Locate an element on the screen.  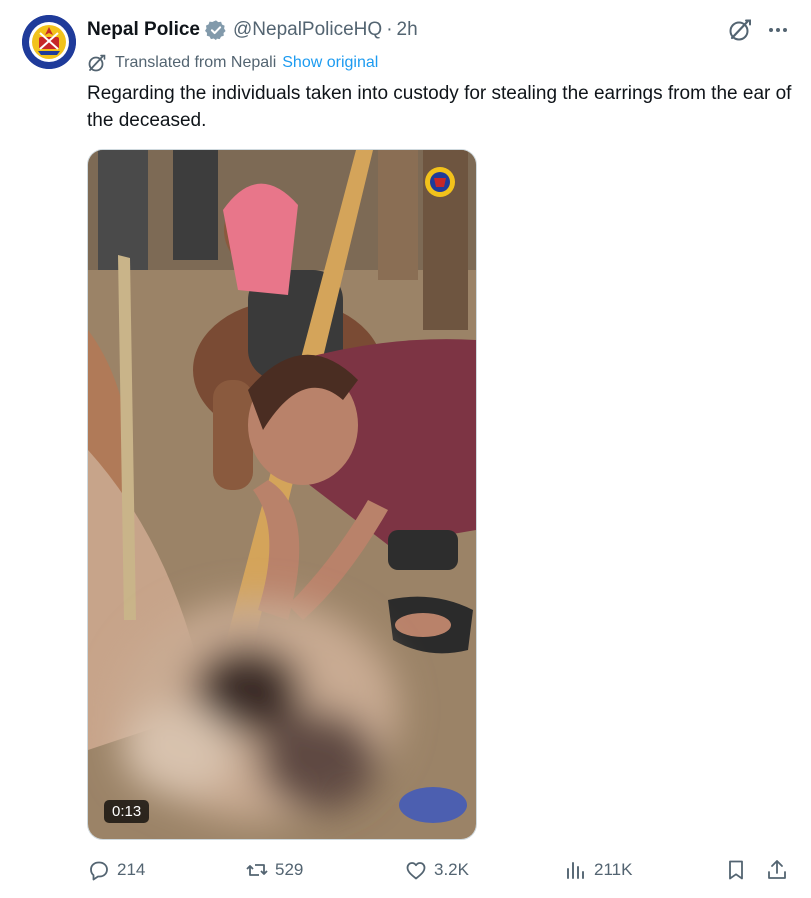
views-button: 211K is located at coordinates (598, 870).